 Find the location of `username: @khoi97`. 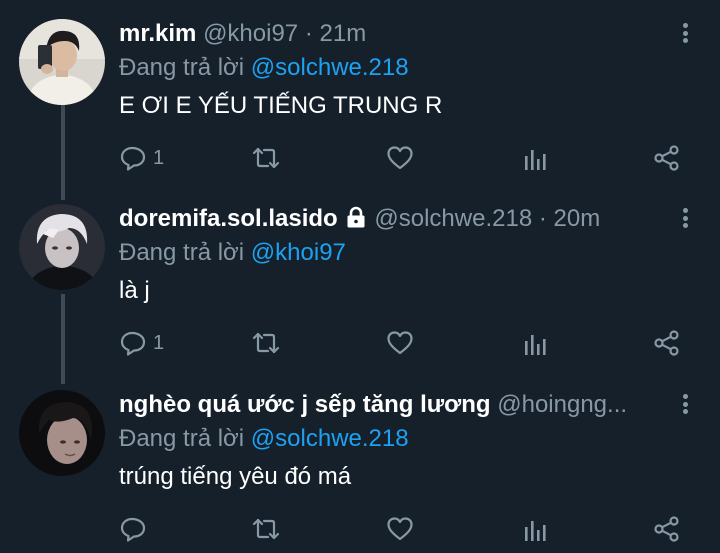

username: @khoi97 is located at coordinates (250, 33).